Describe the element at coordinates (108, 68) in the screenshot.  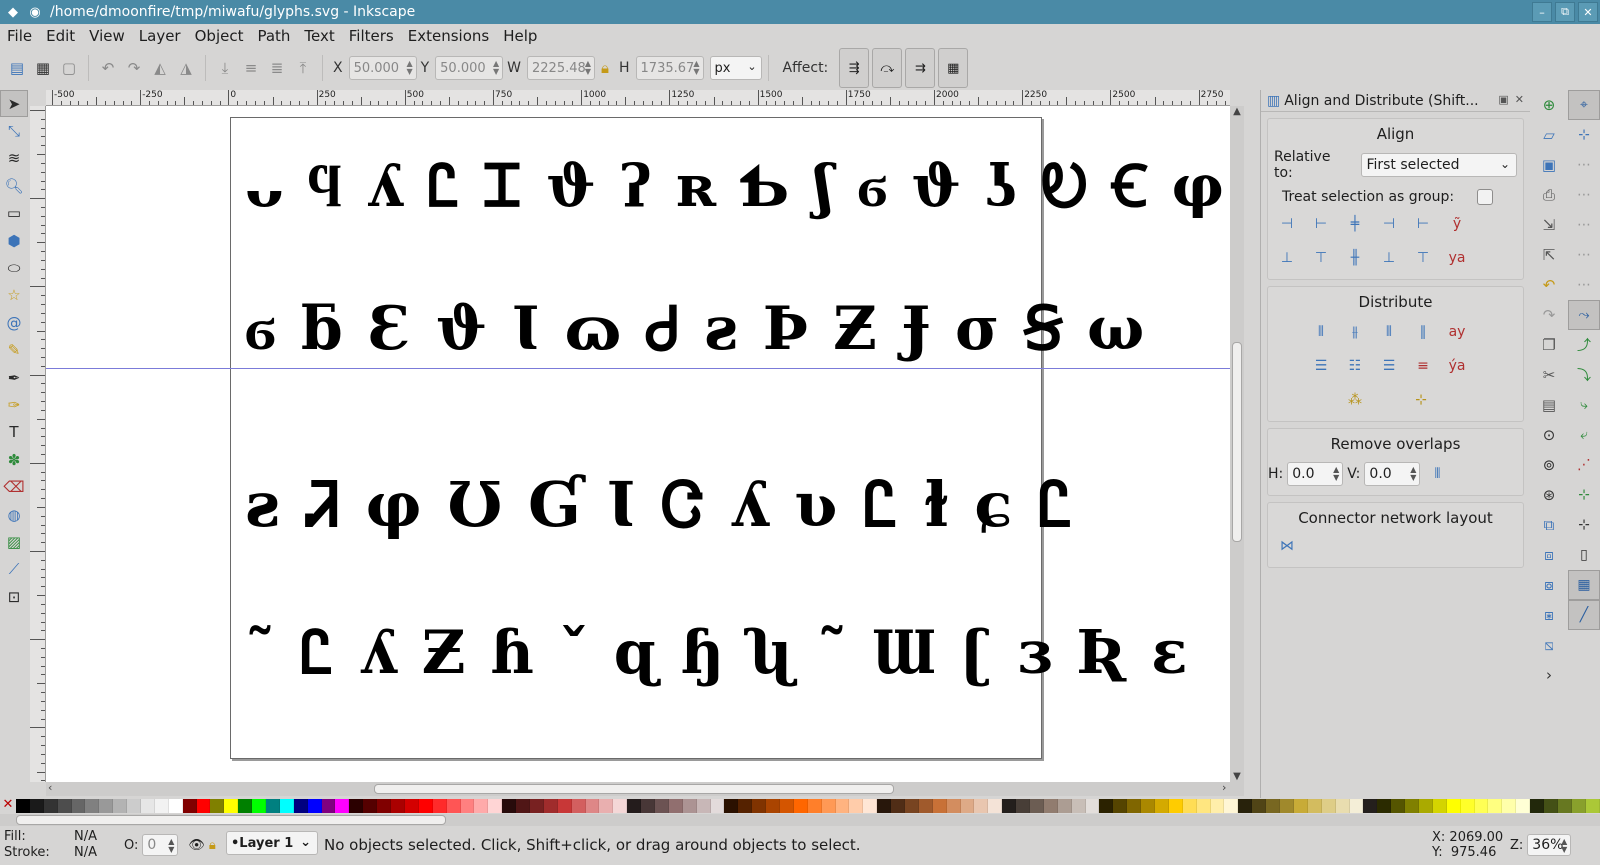
I see `rotate-ccw-icon: ↶` at that location.